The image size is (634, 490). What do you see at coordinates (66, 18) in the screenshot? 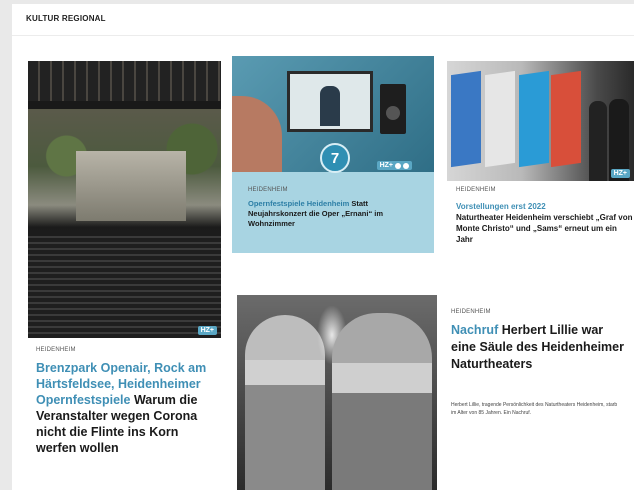
I see `section-title: KULTUR REGIONAL` at bounding box center [66, 18].